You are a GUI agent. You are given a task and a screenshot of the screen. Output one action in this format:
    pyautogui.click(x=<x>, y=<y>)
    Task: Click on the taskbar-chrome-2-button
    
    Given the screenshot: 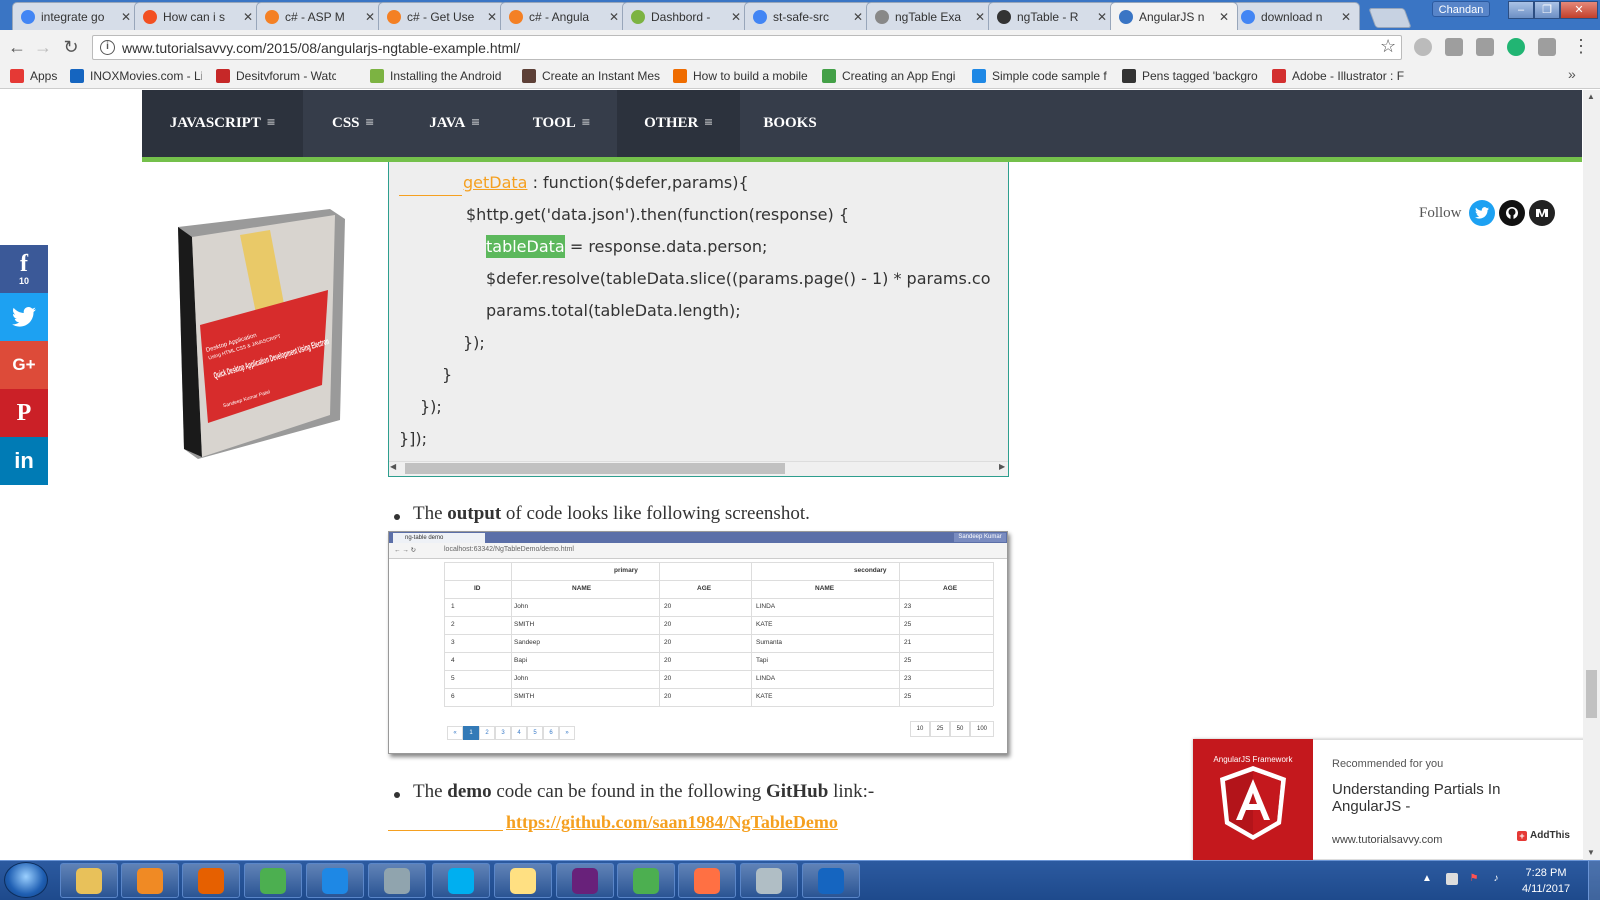 What is the action you would take?
    pyautogui.click(x=646, y=880)
    